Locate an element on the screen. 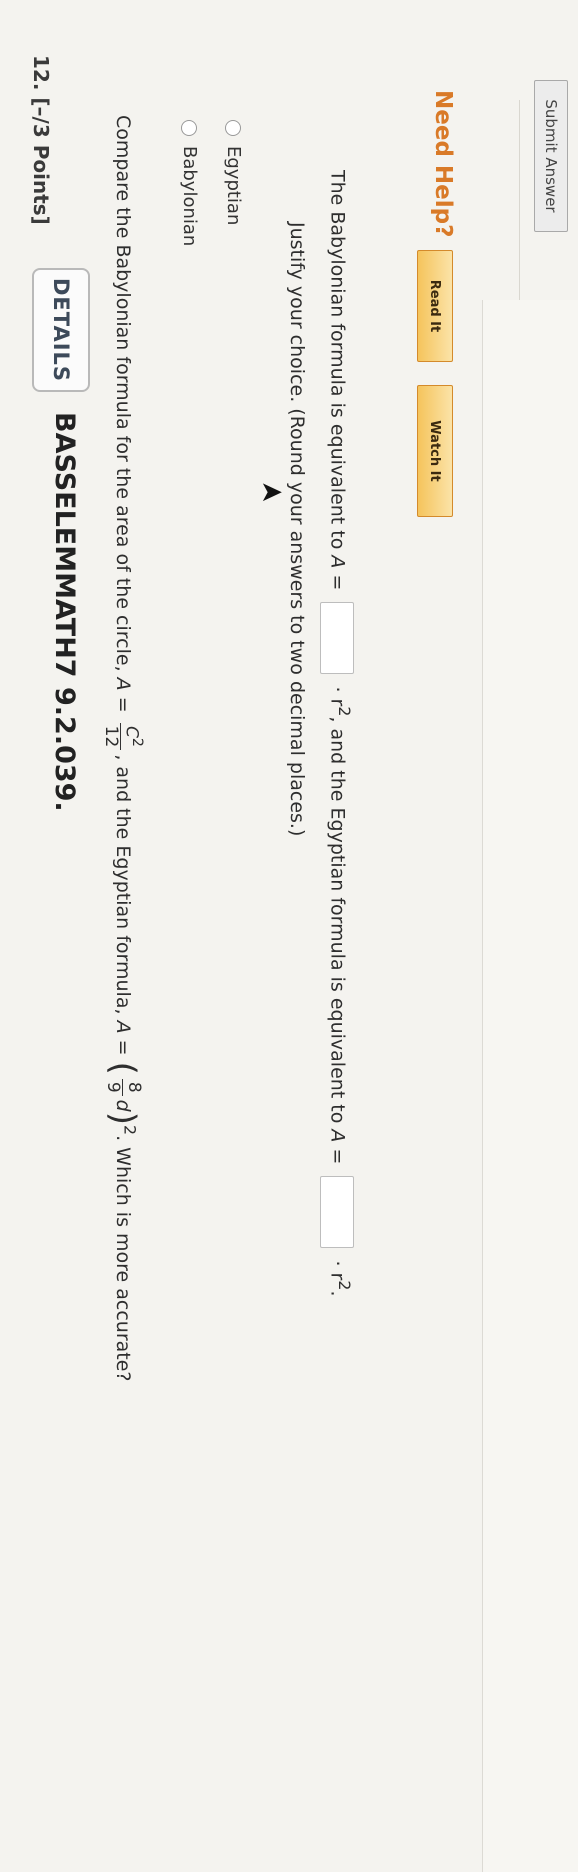 This screenshot has height=1872, width=578. need-help-label: Need Help? is located at coordinates (443, 164).